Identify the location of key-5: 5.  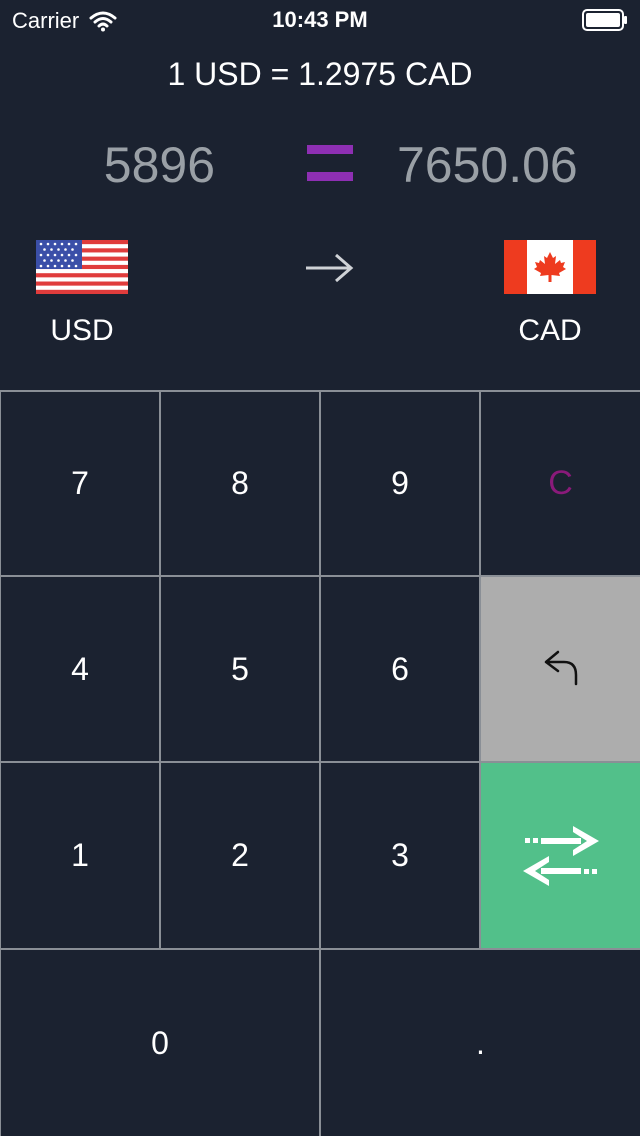
(240, 669).